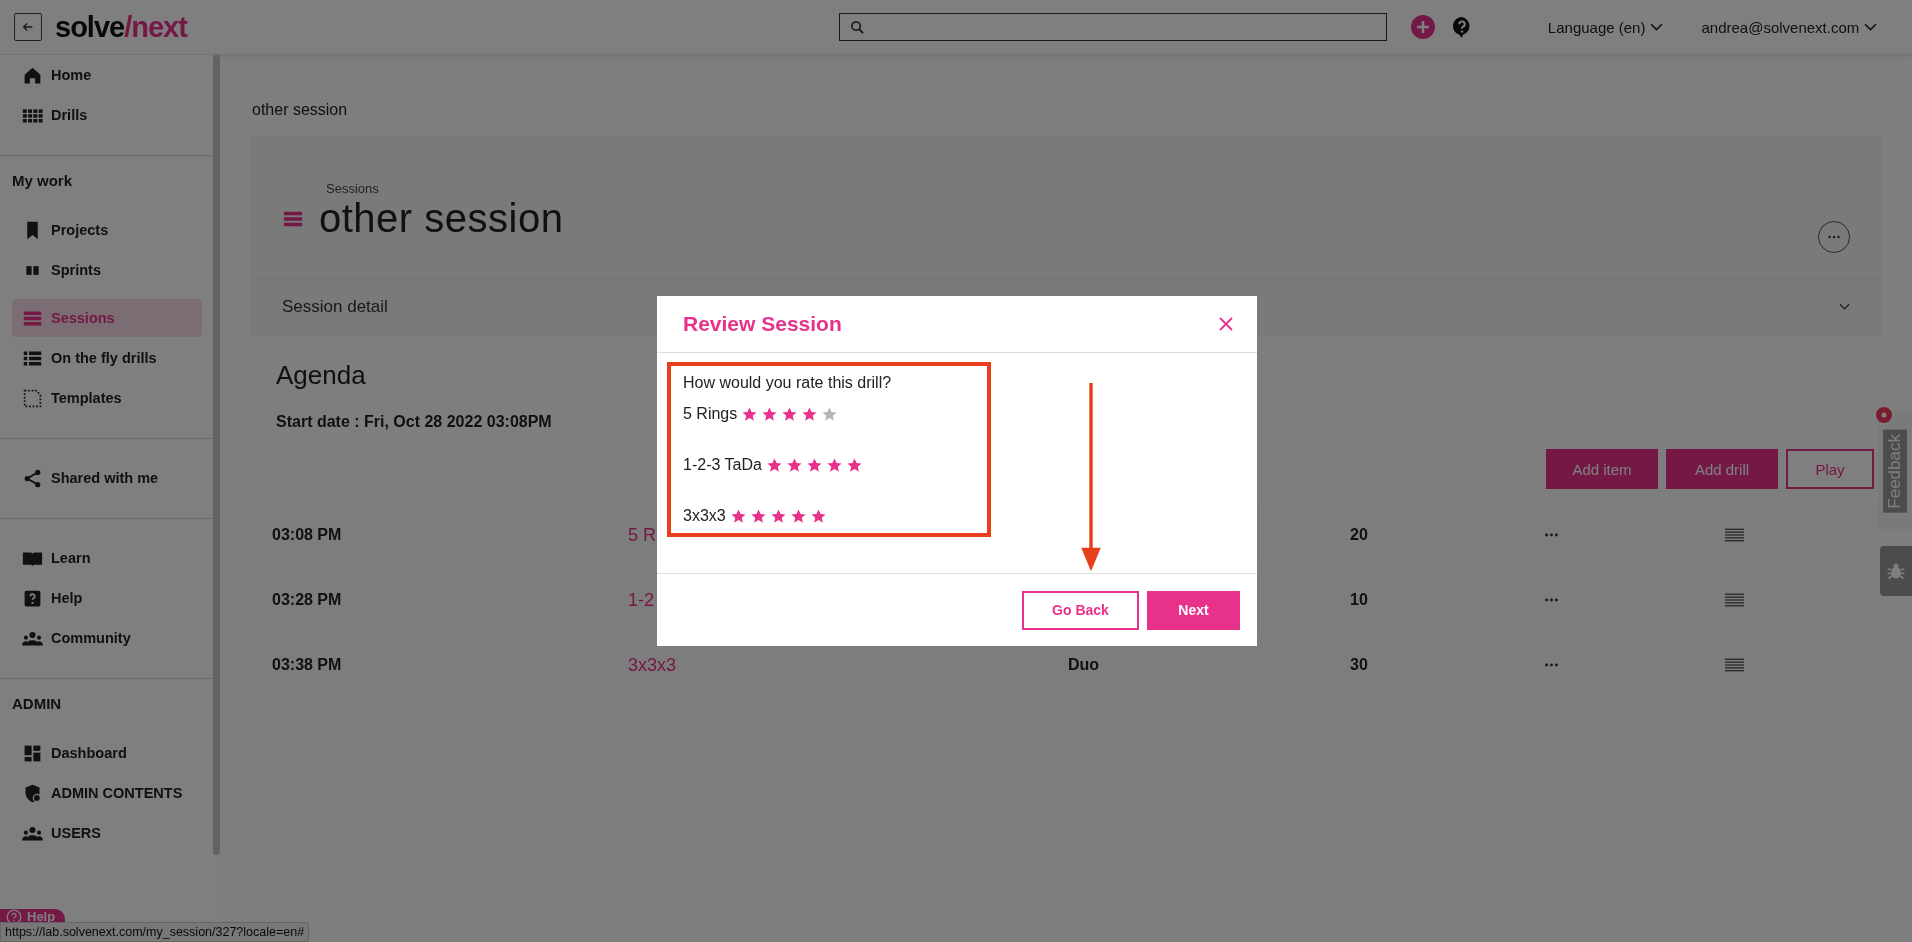  I want to click on page-title: other session, so click(441, 218).